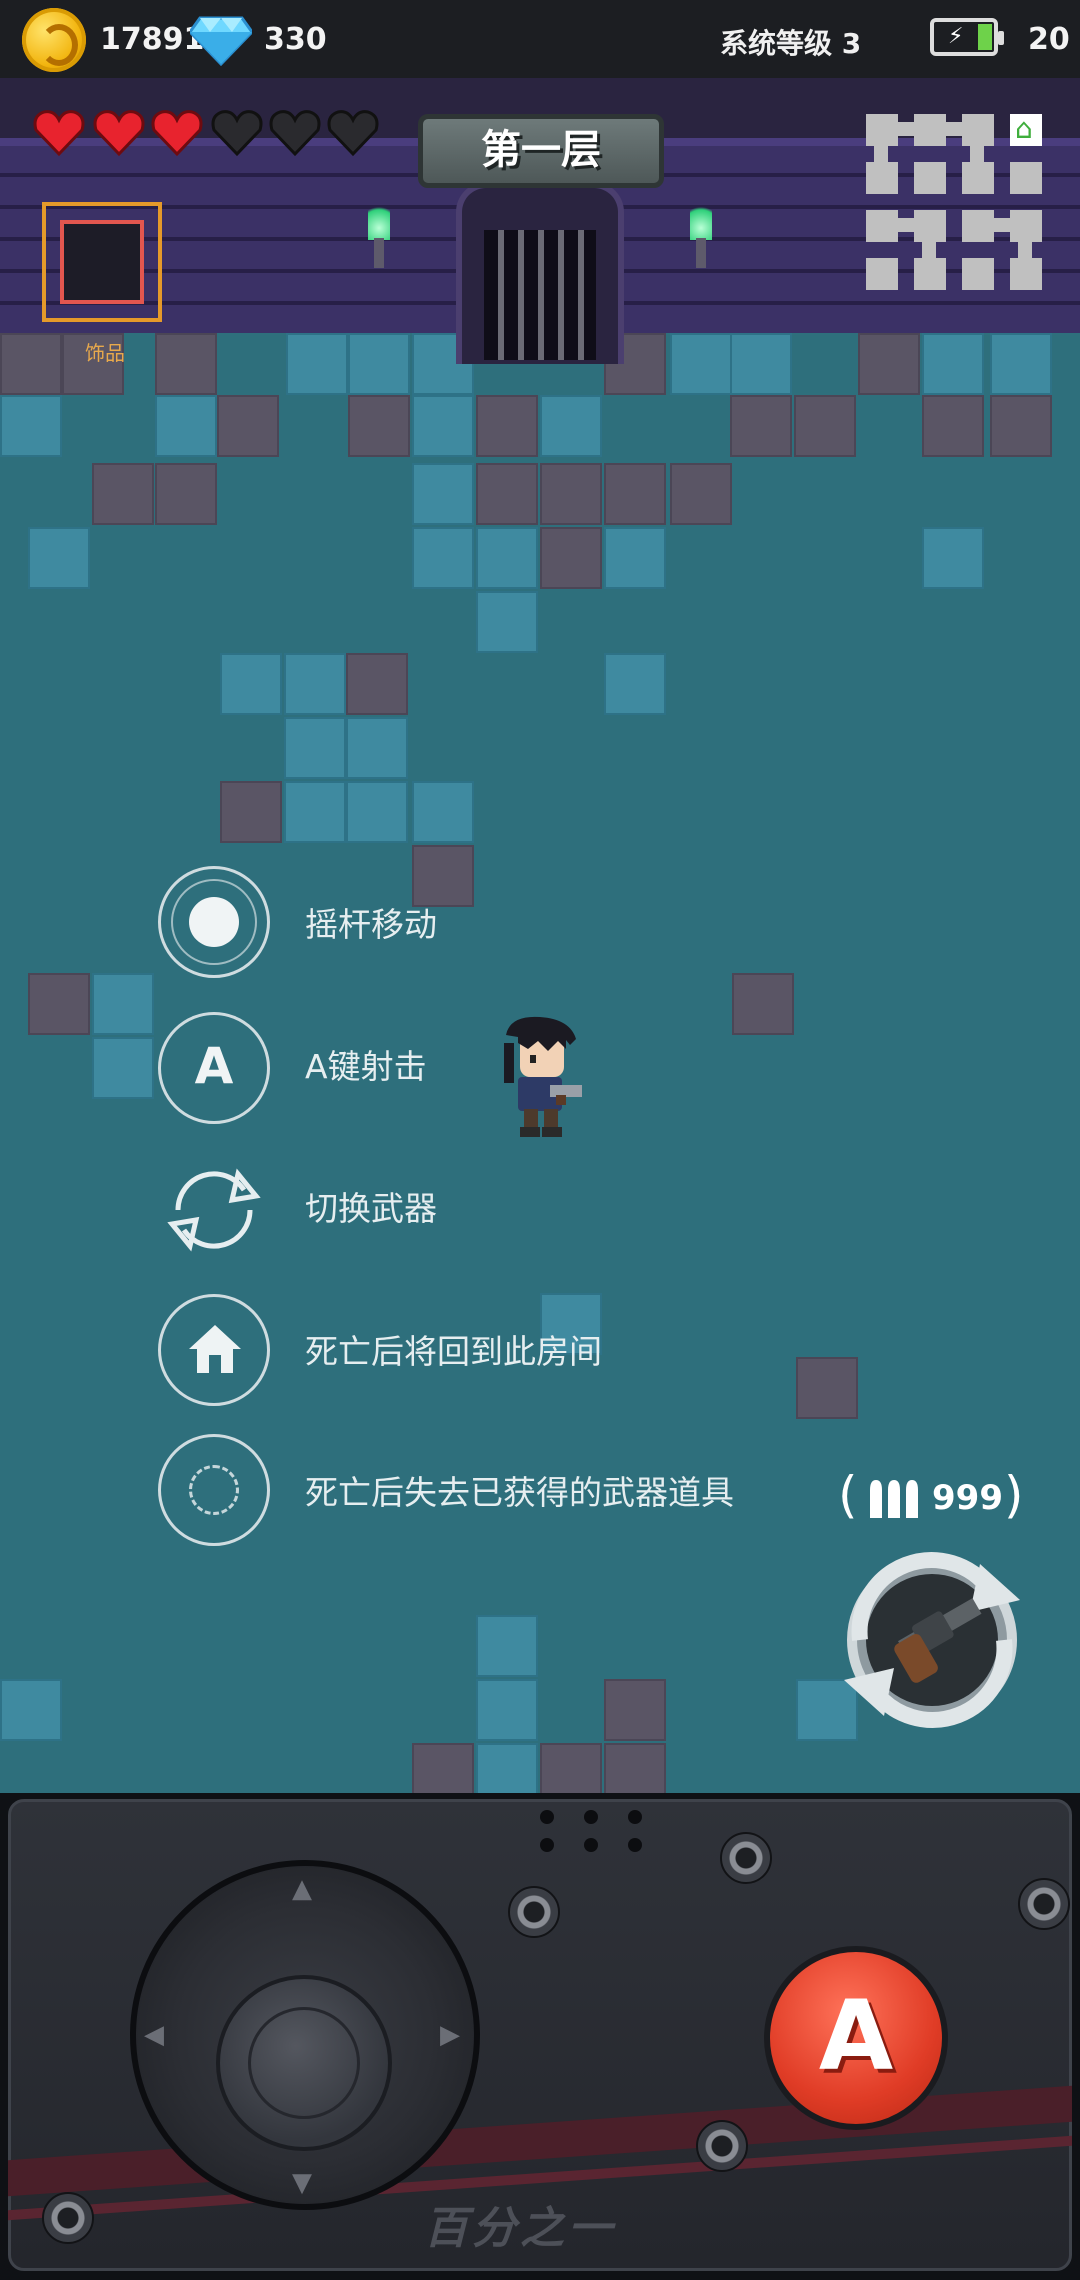 The width and height of the screenshot is (1080, 2280). Describe the element at coordinates (302, 1889) in the screenshot. I see `joystick-up-arrow-icon: ▲` at that location.